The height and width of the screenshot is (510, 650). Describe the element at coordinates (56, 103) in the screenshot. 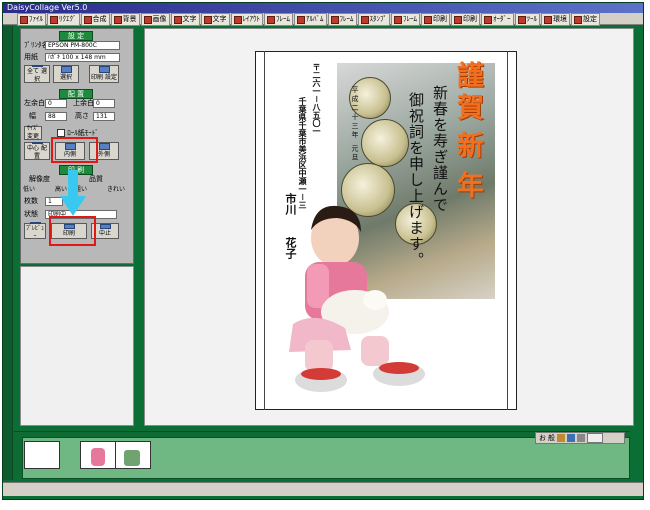

I see `left-margin-field: 0` at that location.